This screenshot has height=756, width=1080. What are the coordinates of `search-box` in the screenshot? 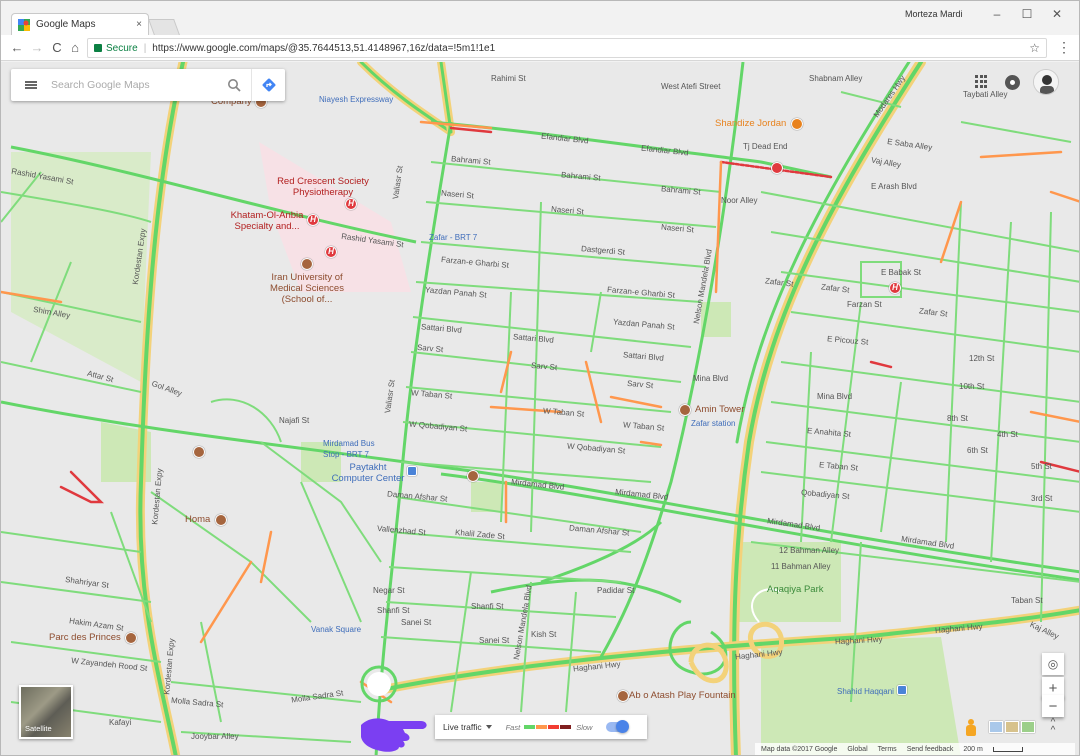 It's located at (148, 85).